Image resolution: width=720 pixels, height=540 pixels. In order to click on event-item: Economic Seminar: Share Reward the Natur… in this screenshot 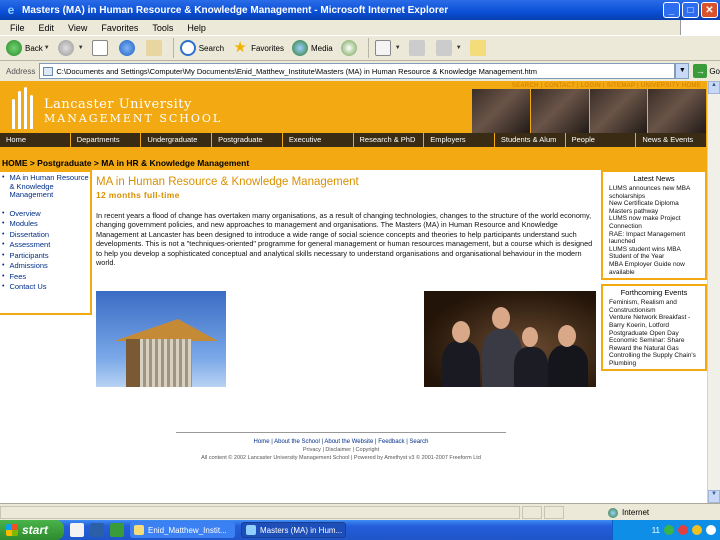, I will do `click(654, 344)`.